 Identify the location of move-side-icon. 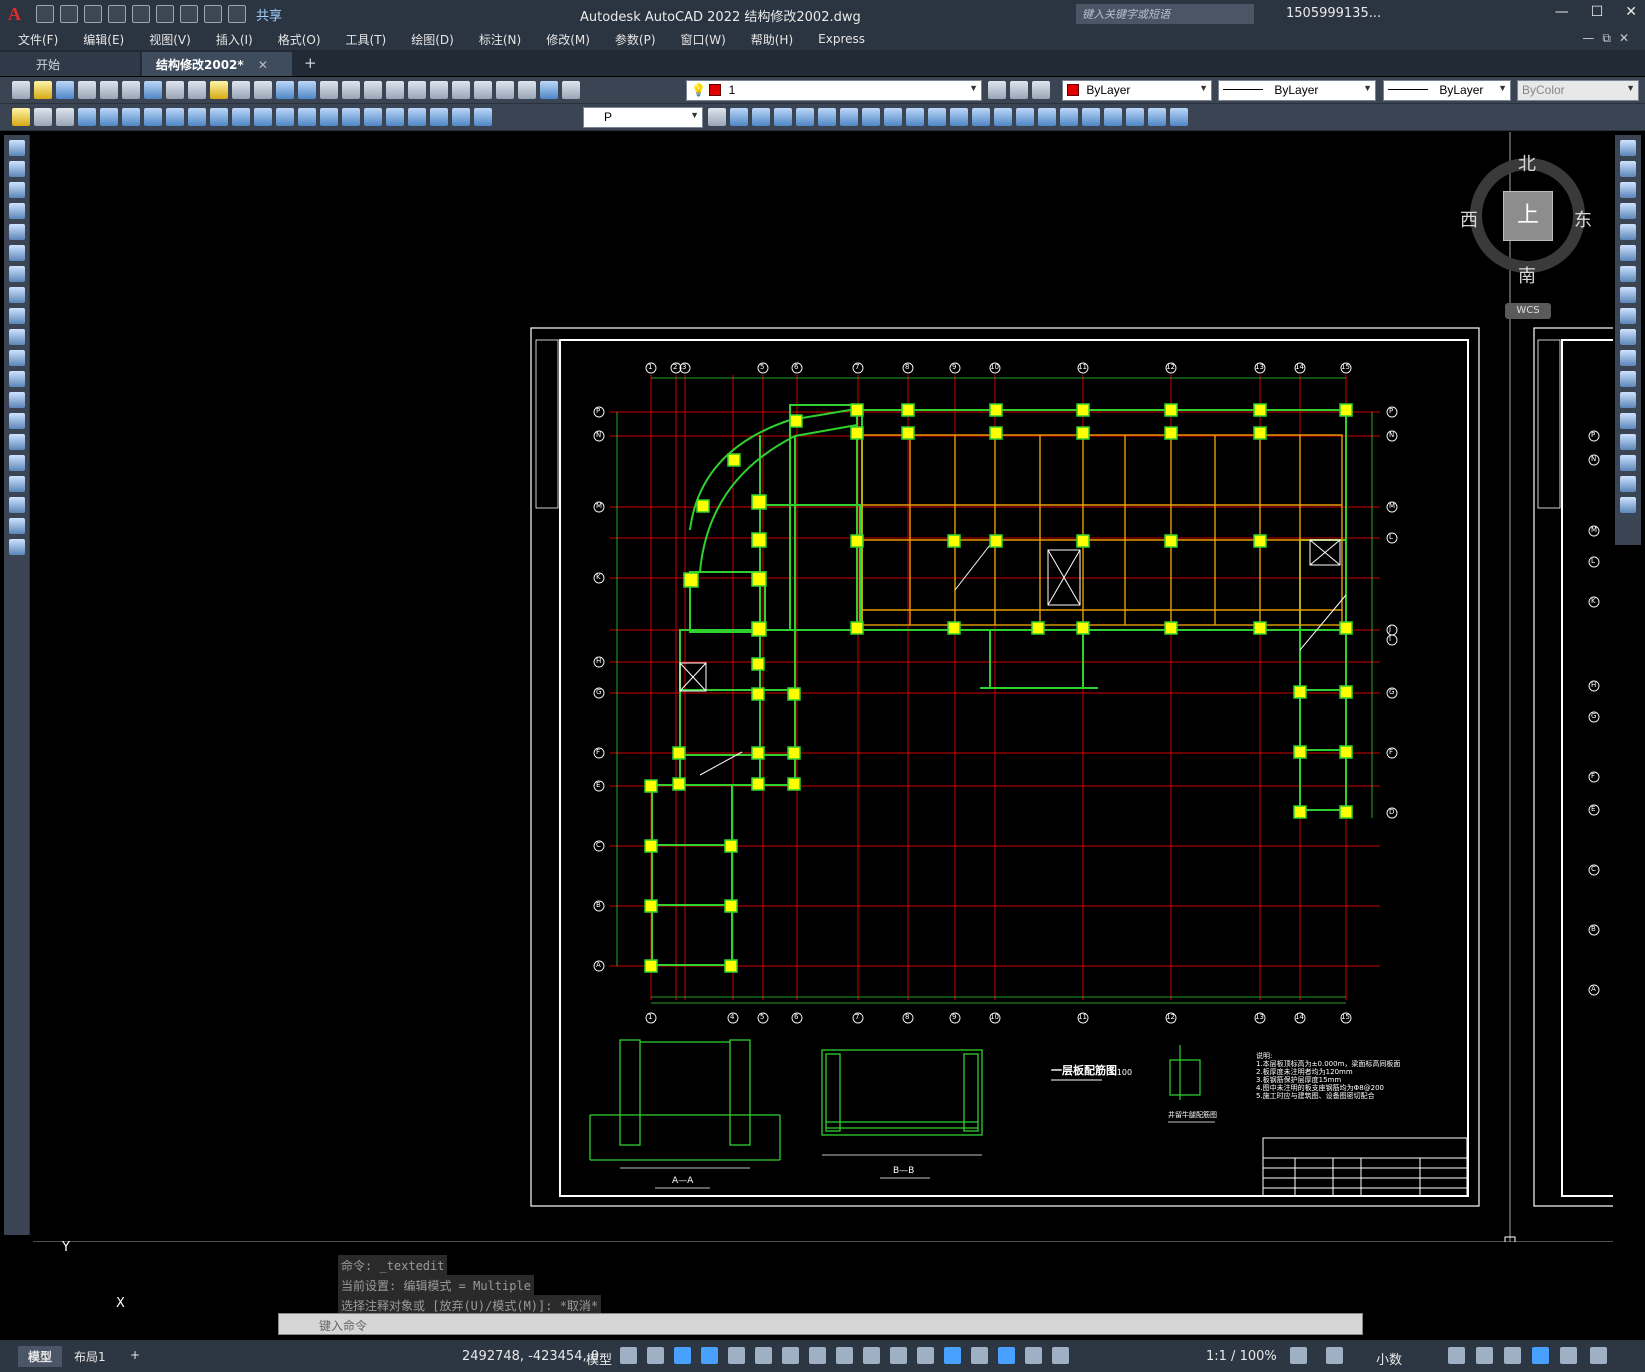
(1628, 253).